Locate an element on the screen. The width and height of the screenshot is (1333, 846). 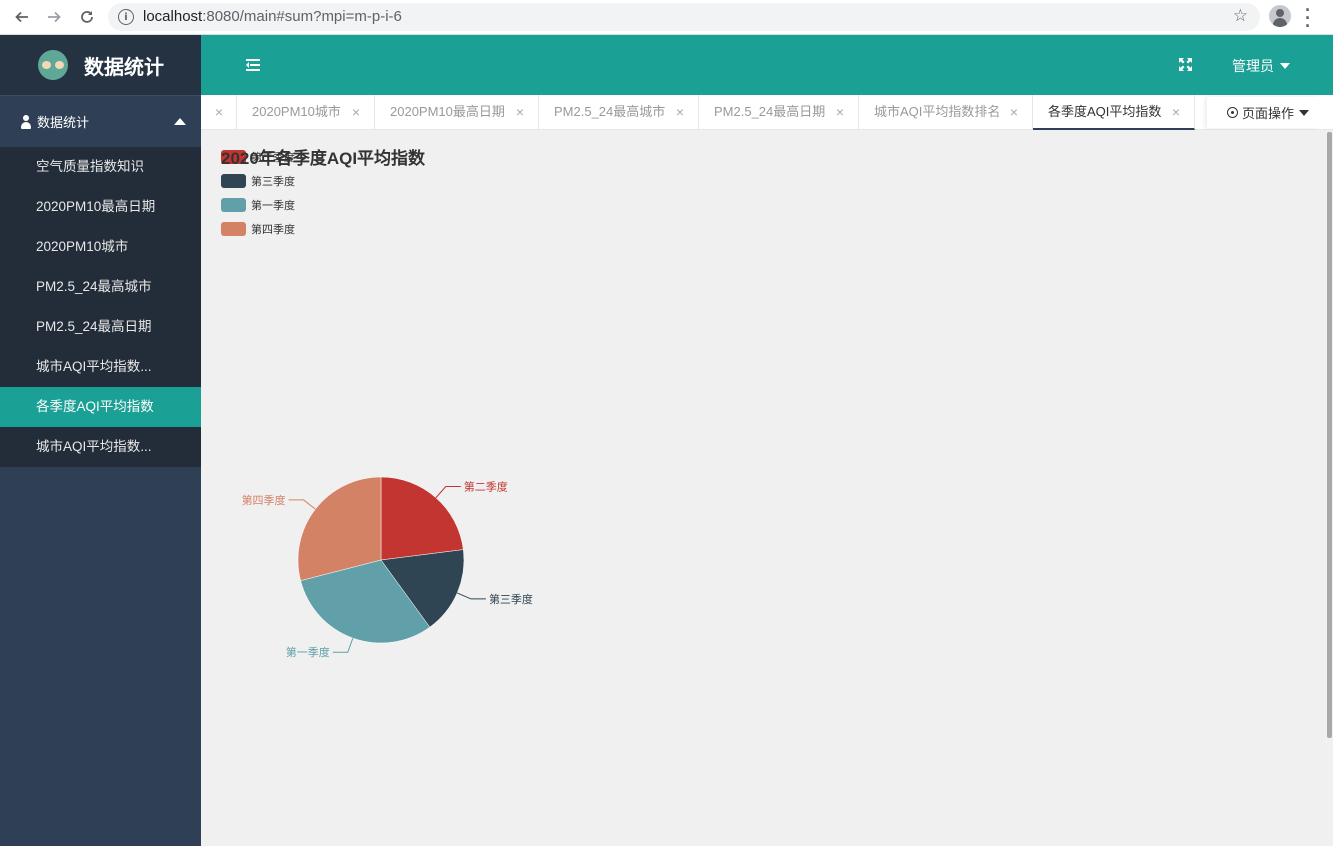
chevron-up-icon is located at coordinates (180, 121).